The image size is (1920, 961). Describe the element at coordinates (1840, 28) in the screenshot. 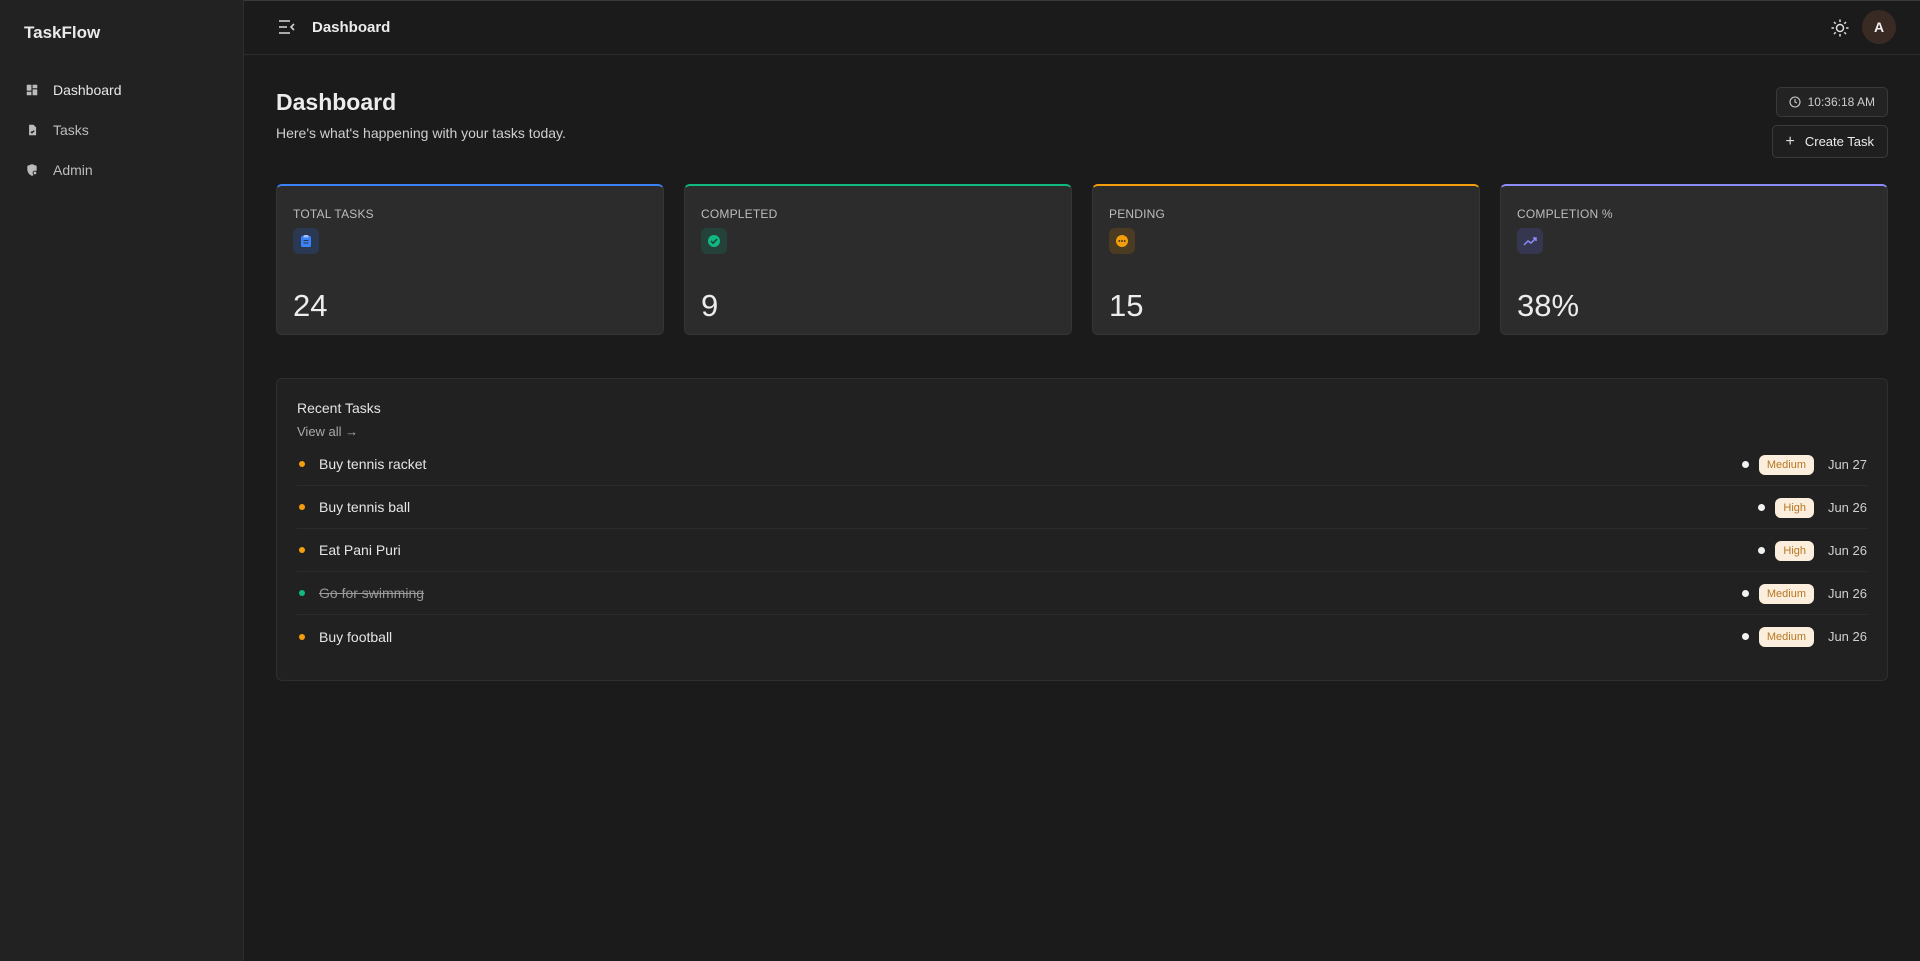

I see `sun-icon` at that location.